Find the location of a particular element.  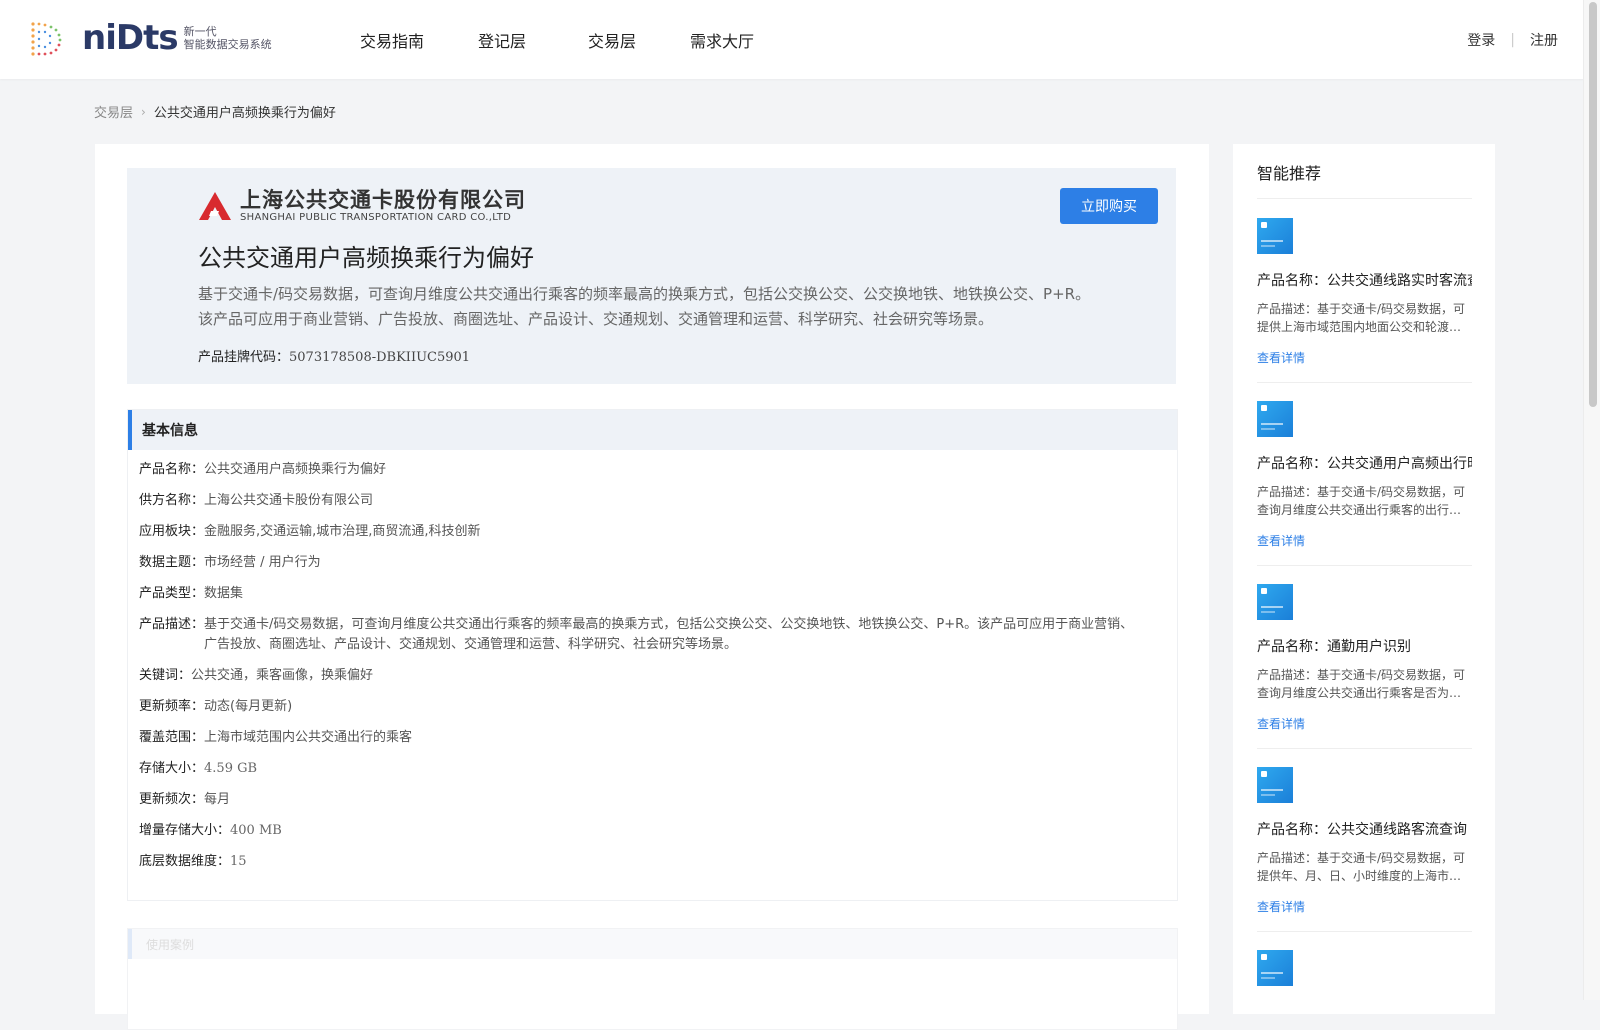

info-key: 产品类型： is located at coordinates (172, 593).